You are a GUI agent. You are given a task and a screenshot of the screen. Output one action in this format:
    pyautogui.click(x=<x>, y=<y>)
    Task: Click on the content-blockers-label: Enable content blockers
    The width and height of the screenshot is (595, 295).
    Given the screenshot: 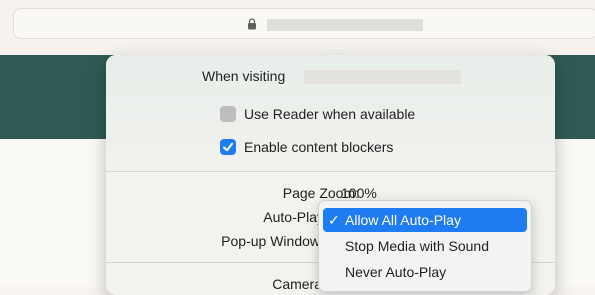 What is the action you would take?
    pyautogui.click(x=319, y=147)
    